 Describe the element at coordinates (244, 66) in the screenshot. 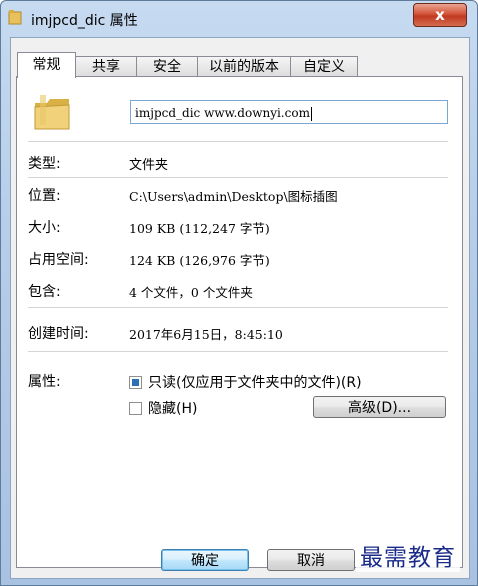

I see `tab-previous-versions: 以前的版本` at that location.